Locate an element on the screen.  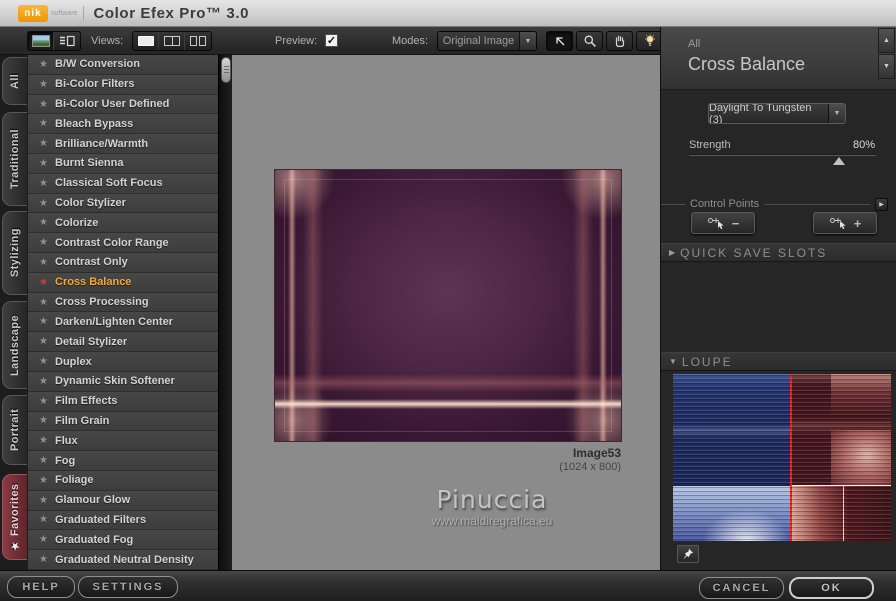
lightbulb-tool-button is located at coordinates (649, 41).